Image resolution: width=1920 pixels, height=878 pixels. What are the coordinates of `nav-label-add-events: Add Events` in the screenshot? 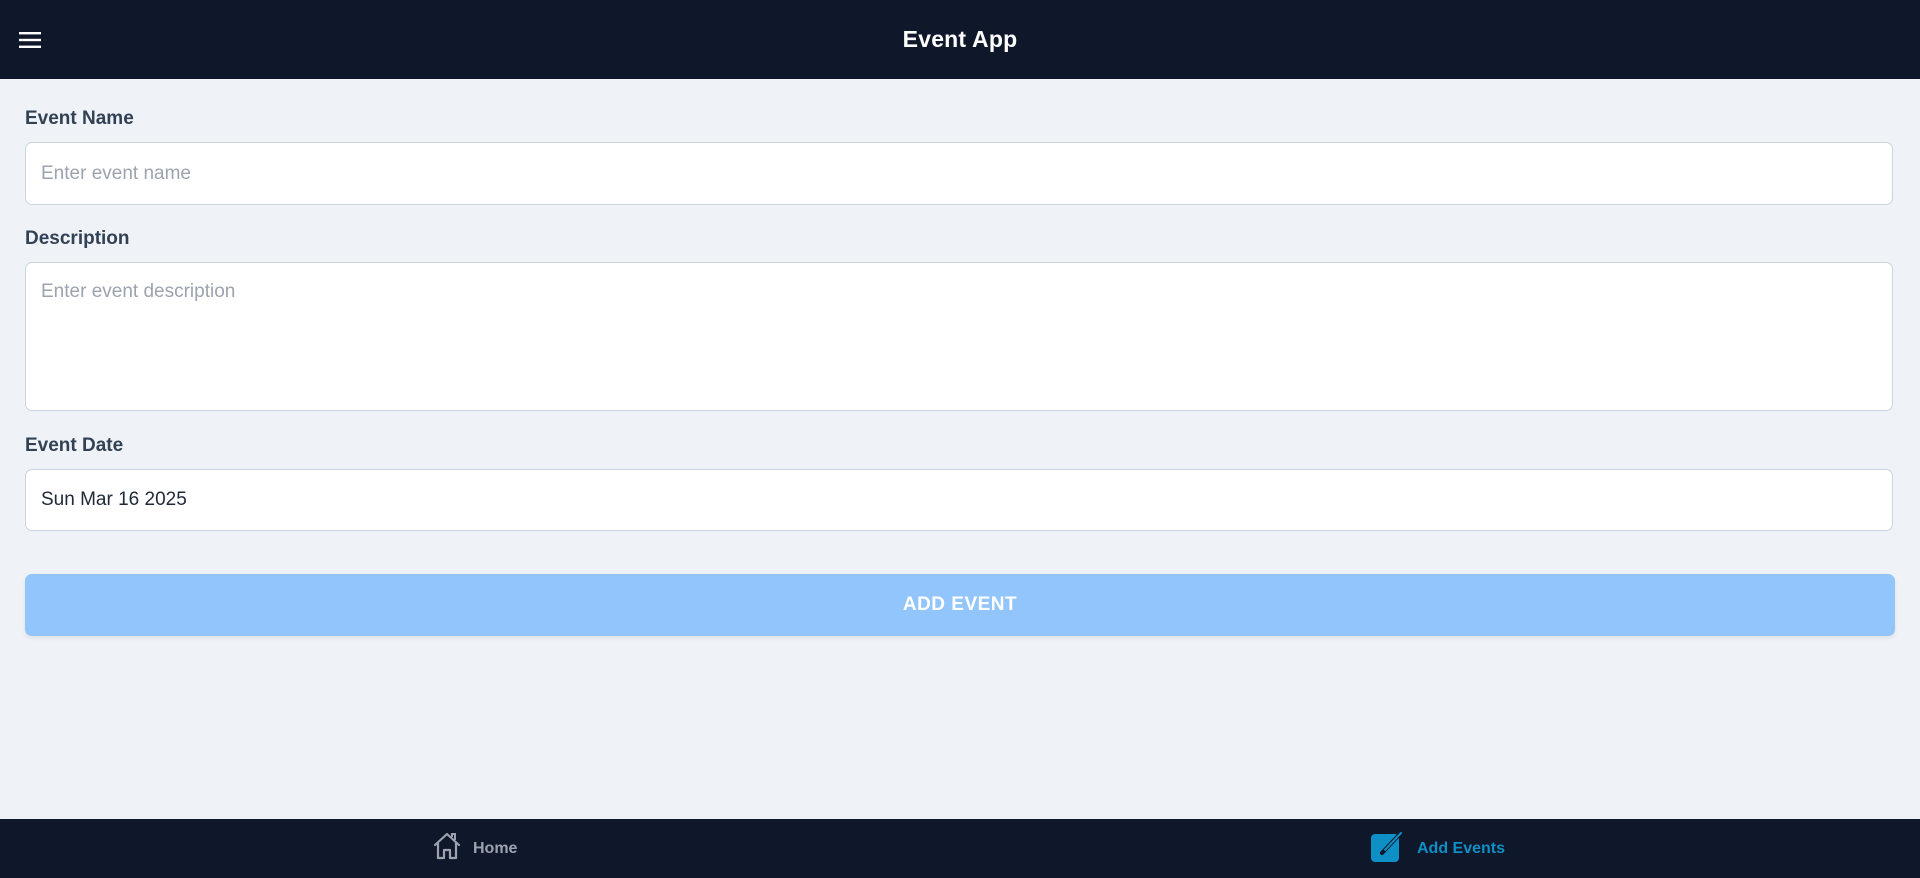 It's located at (1461, 848).